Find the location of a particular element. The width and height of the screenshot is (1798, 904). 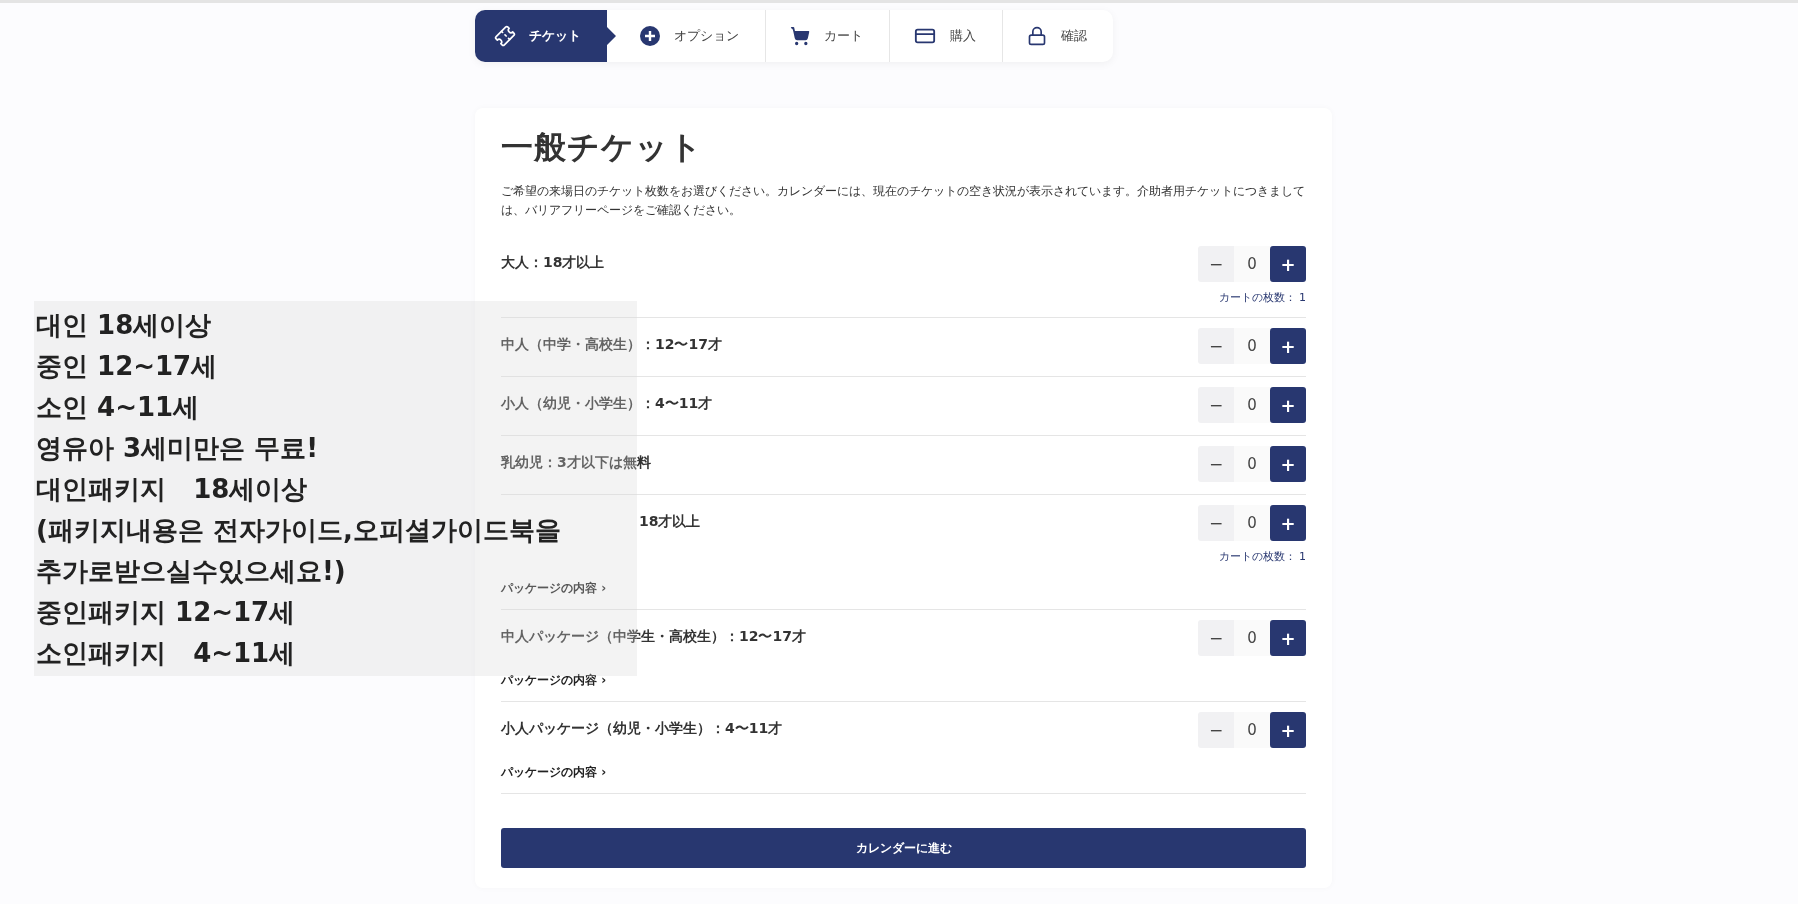

ticket-label: 中人パッケージ（中学生・高校生）：12〜17才 is located at coordinates (653, 636).